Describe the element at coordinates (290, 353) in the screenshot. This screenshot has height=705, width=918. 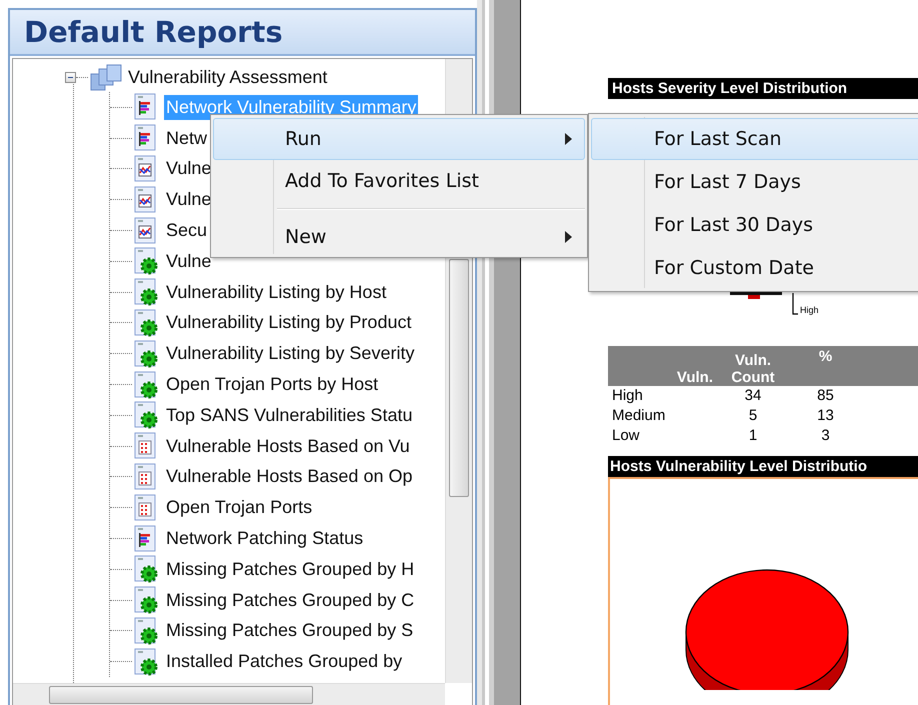
I see `tree-item: Vulnerability Listing by Severity` at that location.